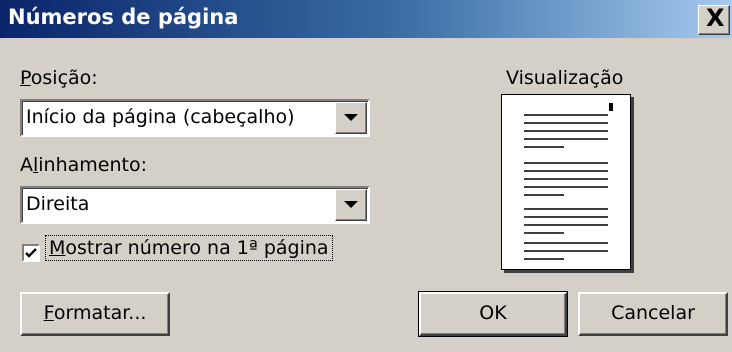 The image size is (732, 352). What do you see at coordinates (493, 314) in the screenshot?
I see `ok-button: OK` at bounding box center [493, 314].